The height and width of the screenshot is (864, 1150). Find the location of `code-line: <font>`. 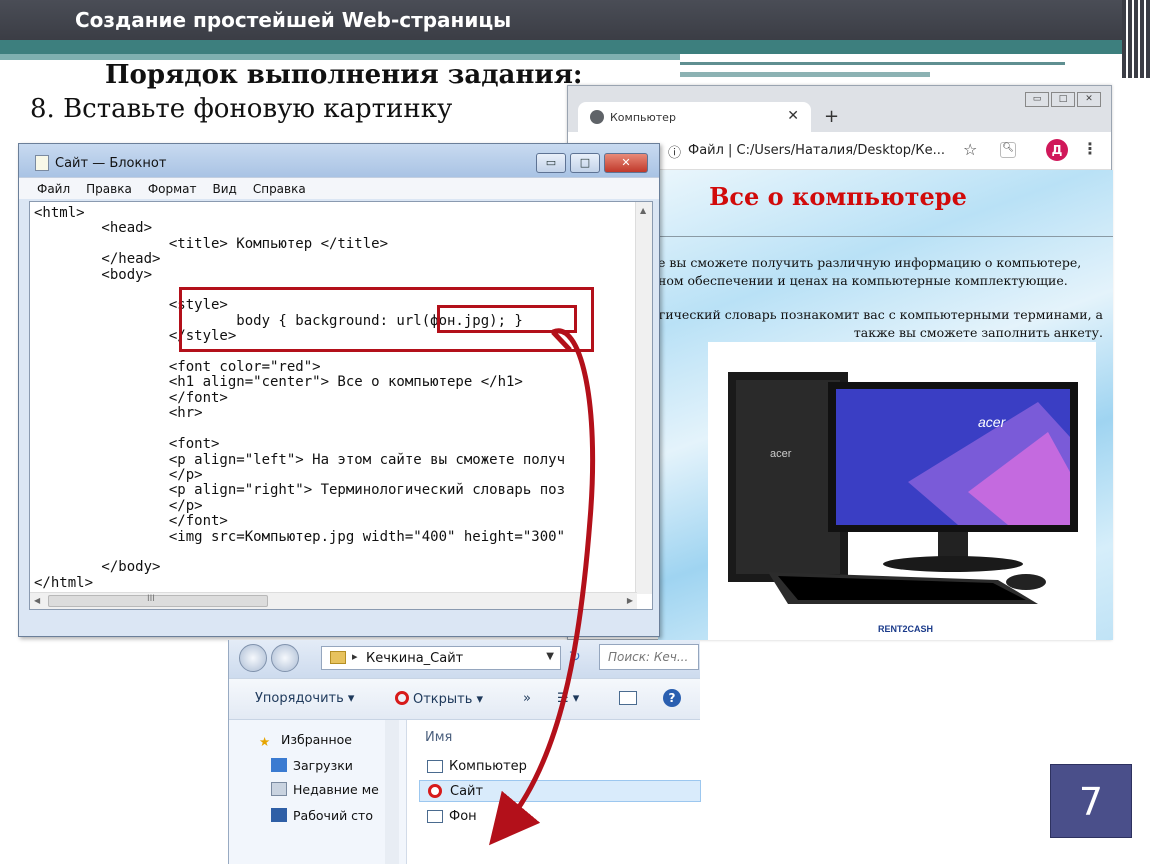

code-line: <font> is located at coordinates (127, 444).